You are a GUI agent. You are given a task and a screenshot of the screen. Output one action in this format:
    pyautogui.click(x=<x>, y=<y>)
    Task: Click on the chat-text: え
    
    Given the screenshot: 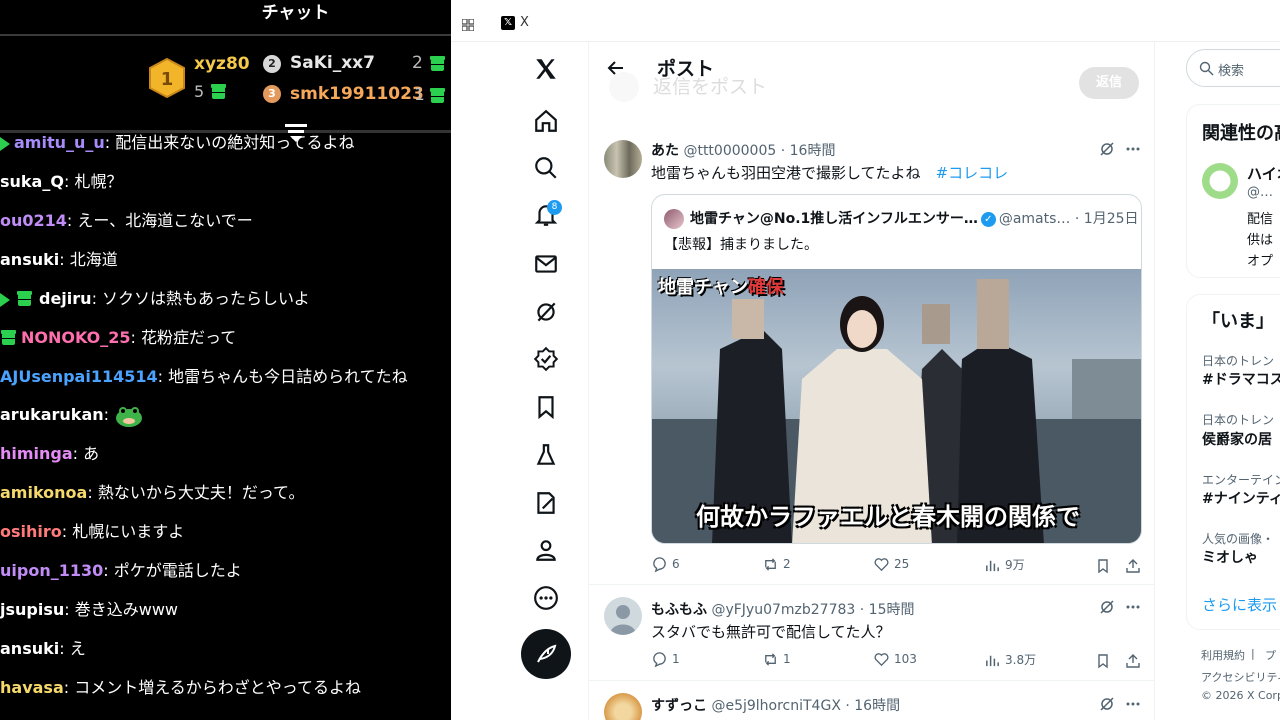 What is the action you would take?
    pyautogui.click(x=77, y=648)
    